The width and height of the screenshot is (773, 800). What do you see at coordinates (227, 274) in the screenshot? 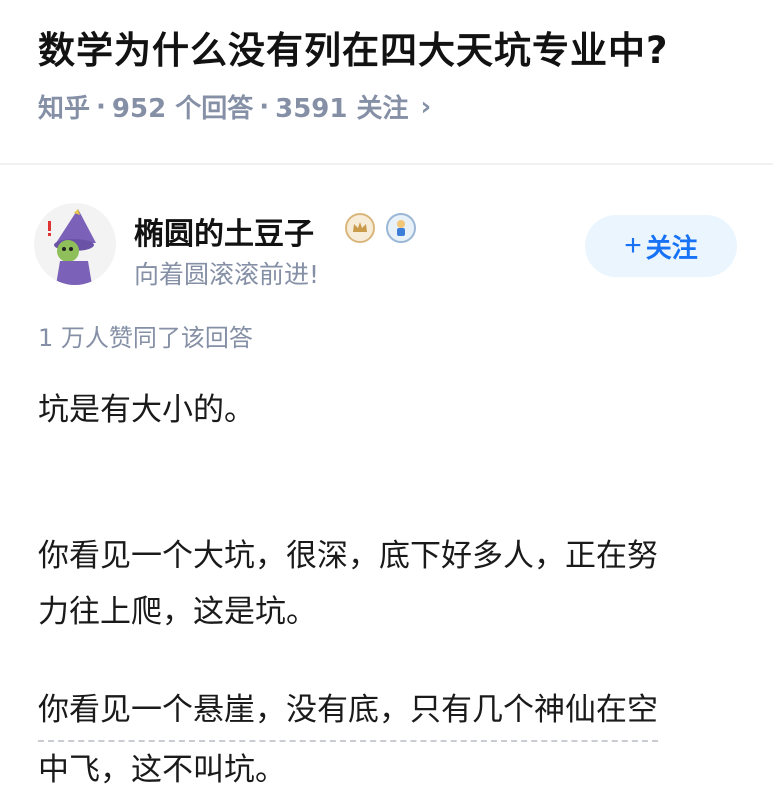
I see `author-bio: 向着圆滚滚前进!` at bounding box center [227, 274].